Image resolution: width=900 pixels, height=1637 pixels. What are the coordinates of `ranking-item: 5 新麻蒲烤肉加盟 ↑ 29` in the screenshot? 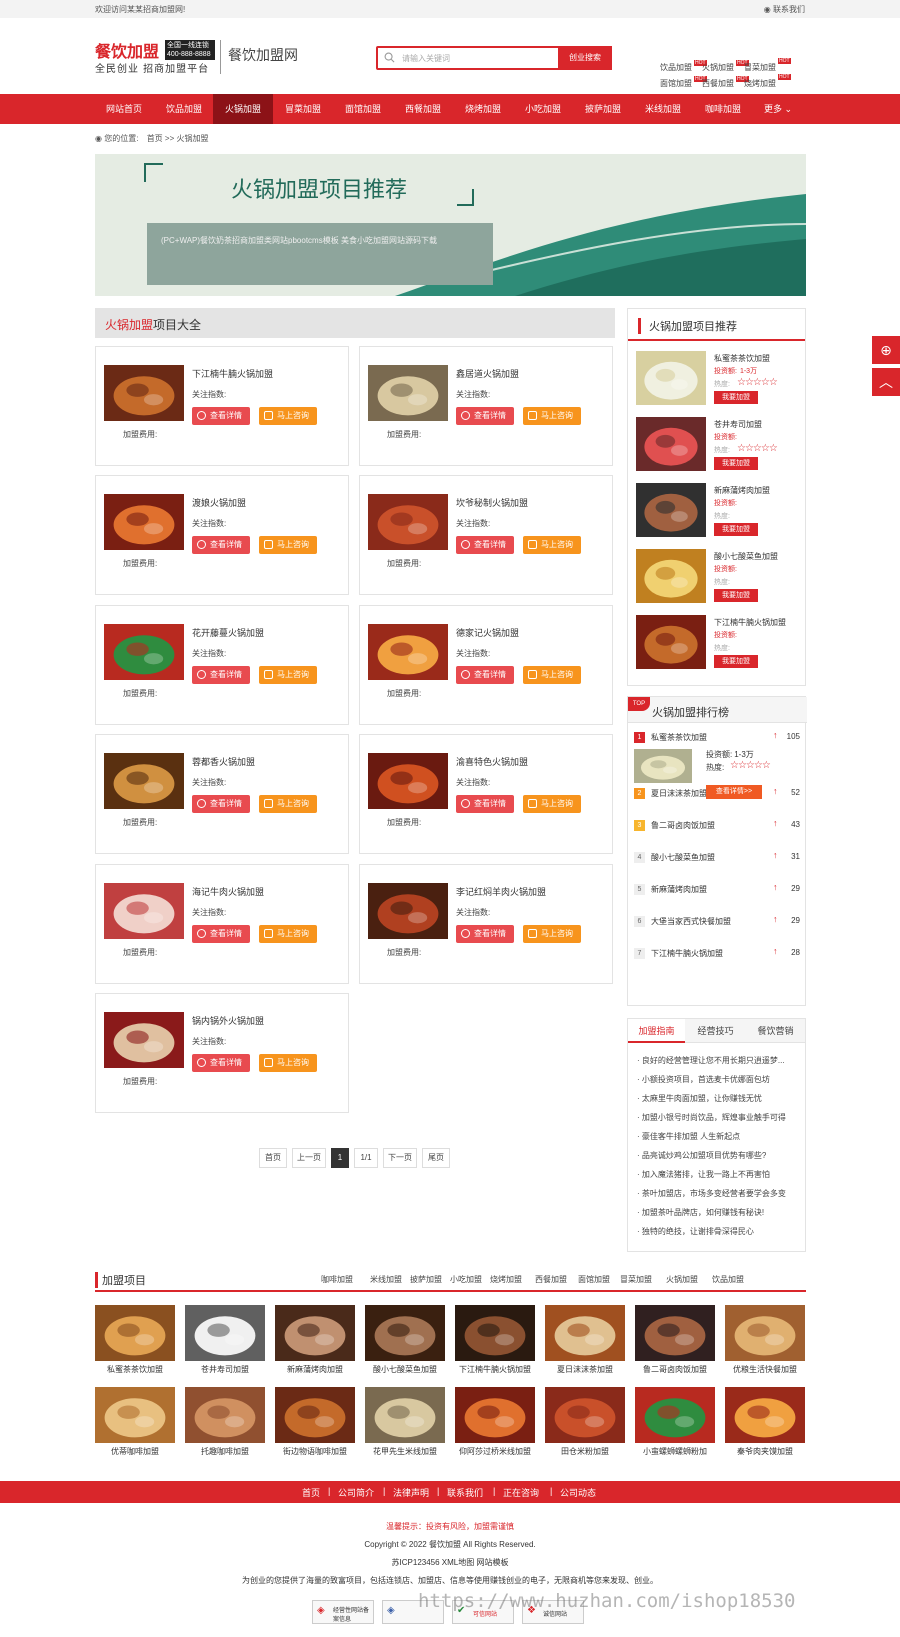 It's located at (717, 891).